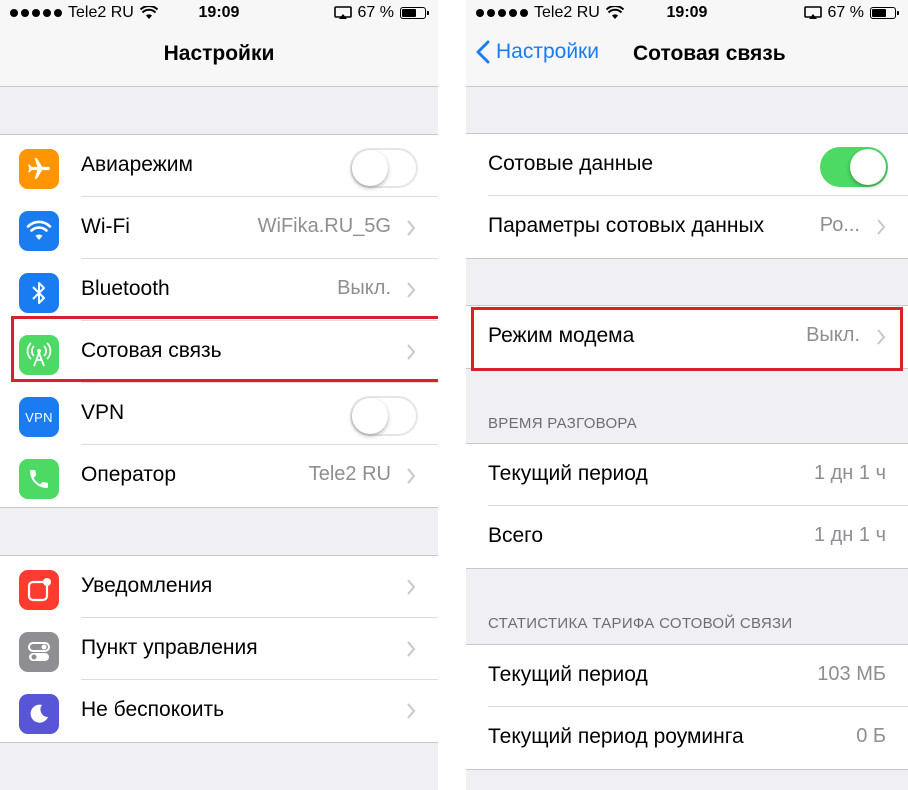 The height and width of the screenshot is (790, 908). Describe the element at coordinates (39, 479) in the screenshot. I see `phone-icon` at that location.